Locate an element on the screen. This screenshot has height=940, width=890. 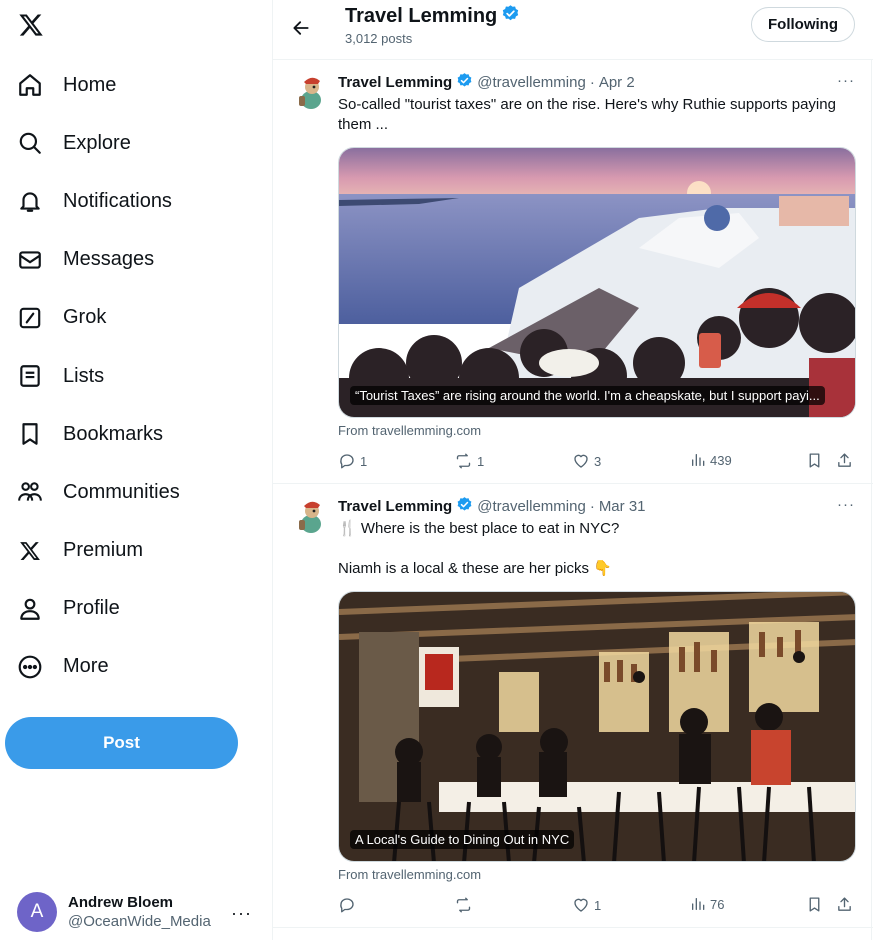
nav-communities: Communities is located at coordinates (136, 492).